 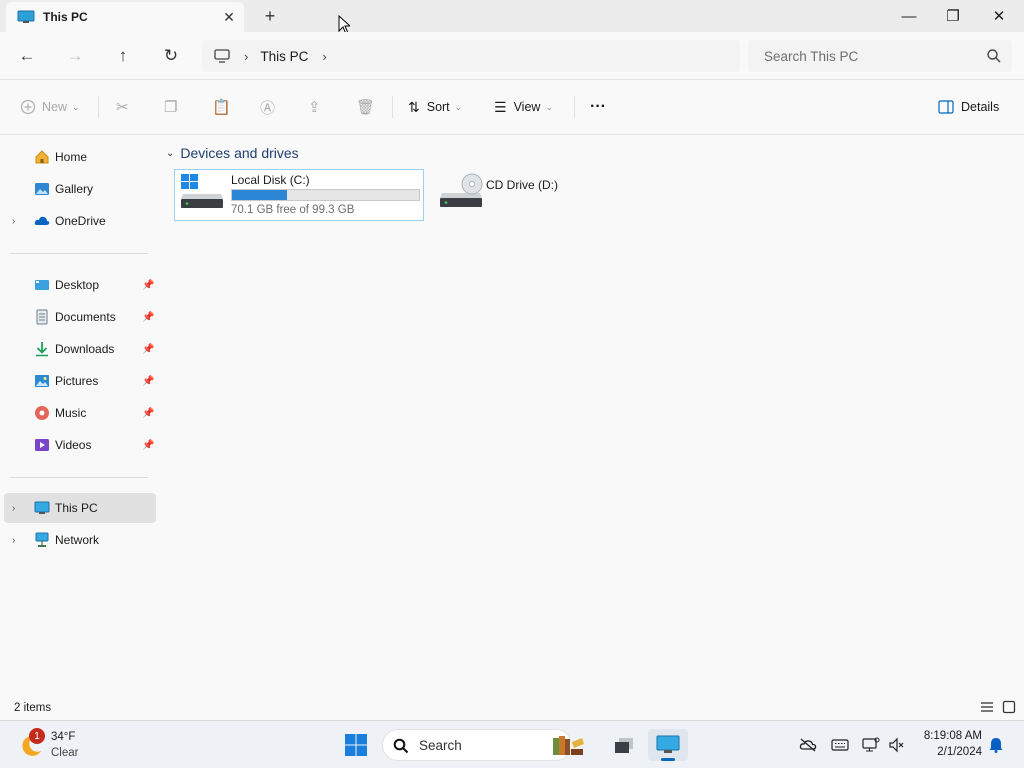 What do you see at coordinates (574, 107) in the screenshot?
I see `divider` at bounding box center [574, 107].